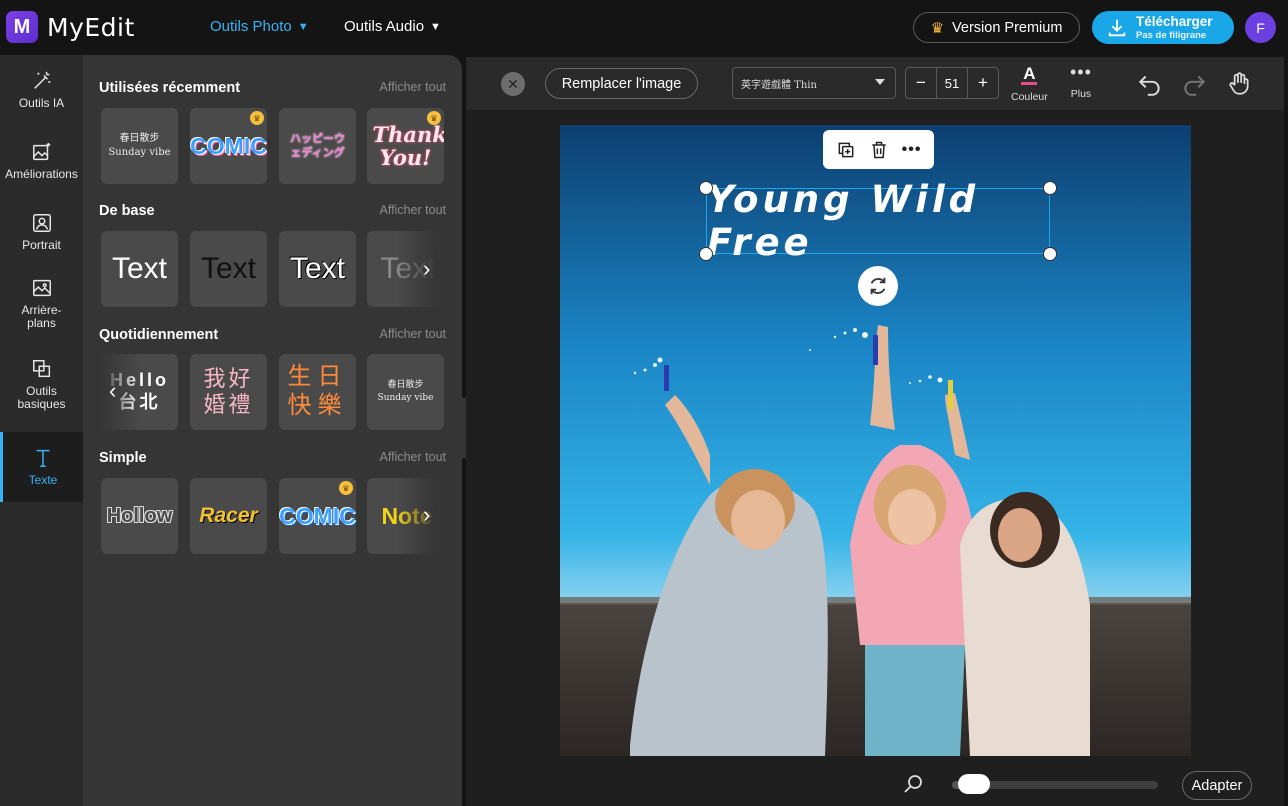 Image resolution: width=1288 pixels, height=806 pixels. I want to click on sidebar-item-portrait: Portrait, so click(41, 232).